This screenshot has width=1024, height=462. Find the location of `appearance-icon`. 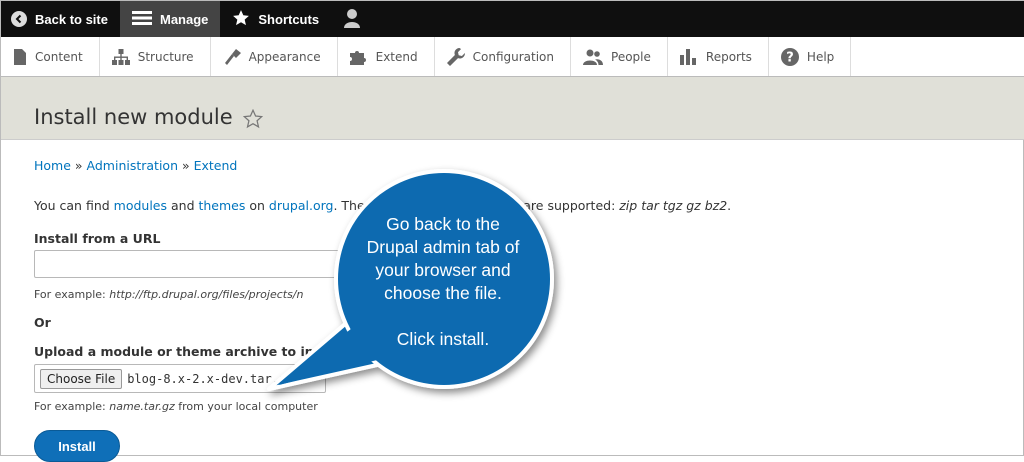

appearance-icon is located at coordinates (232, 56).